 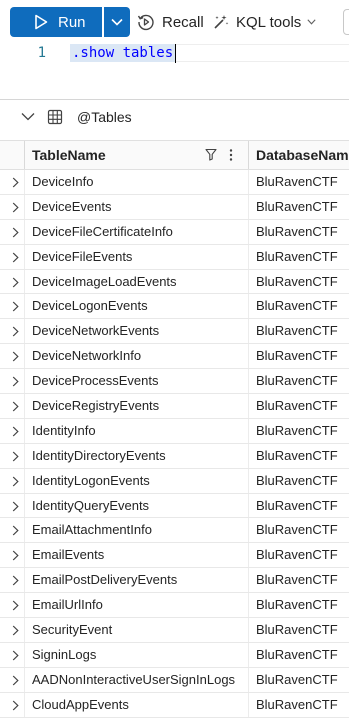 What do you see at coordinates (174, 307) in the screenshot?
I see `table-row: DeviceLogonEvents BluRavenCTF` at bounding box center [174, 307].